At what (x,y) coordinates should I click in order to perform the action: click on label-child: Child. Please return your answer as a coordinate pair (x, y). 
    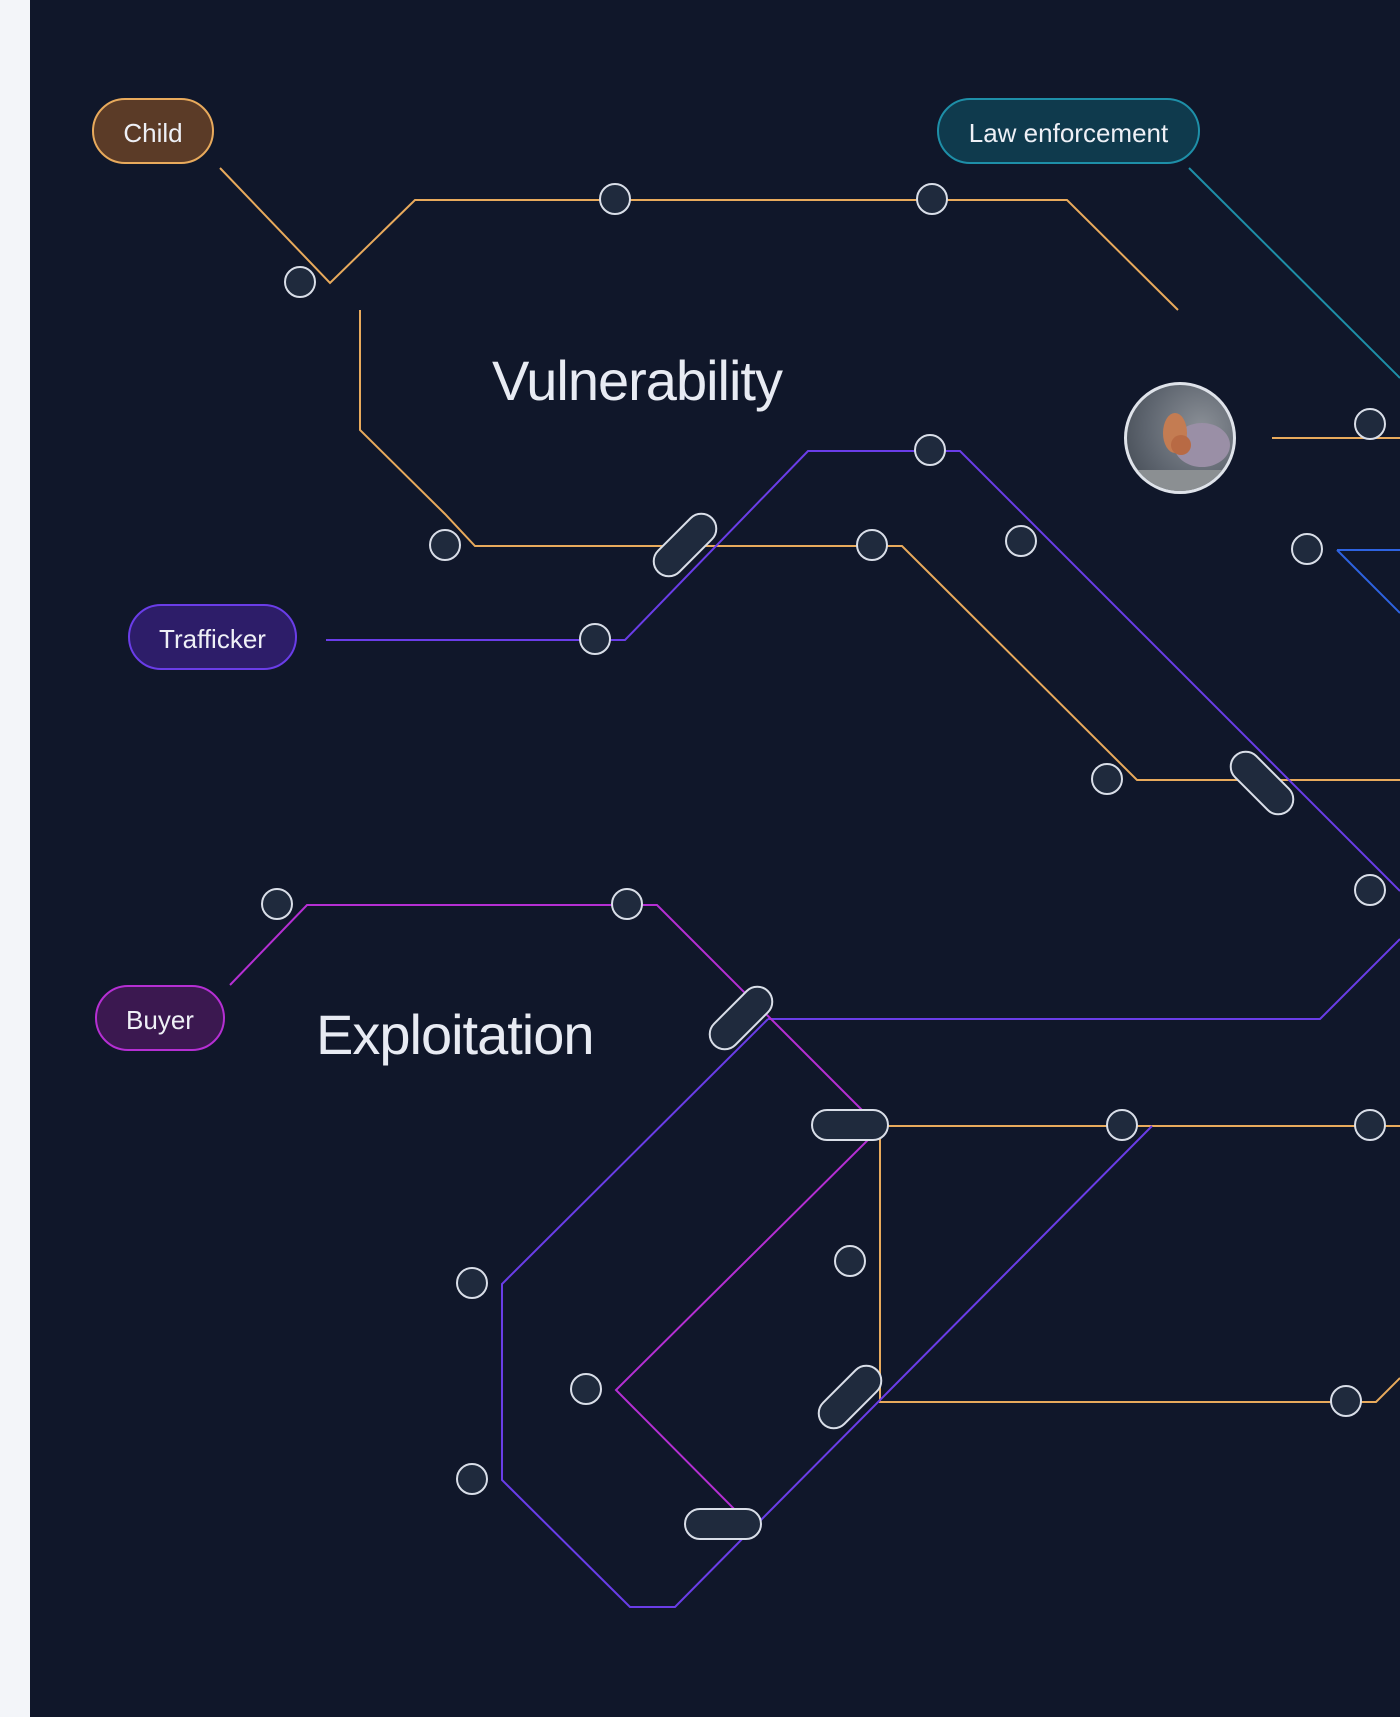
    Looking at the image, I should click on (153, 131).